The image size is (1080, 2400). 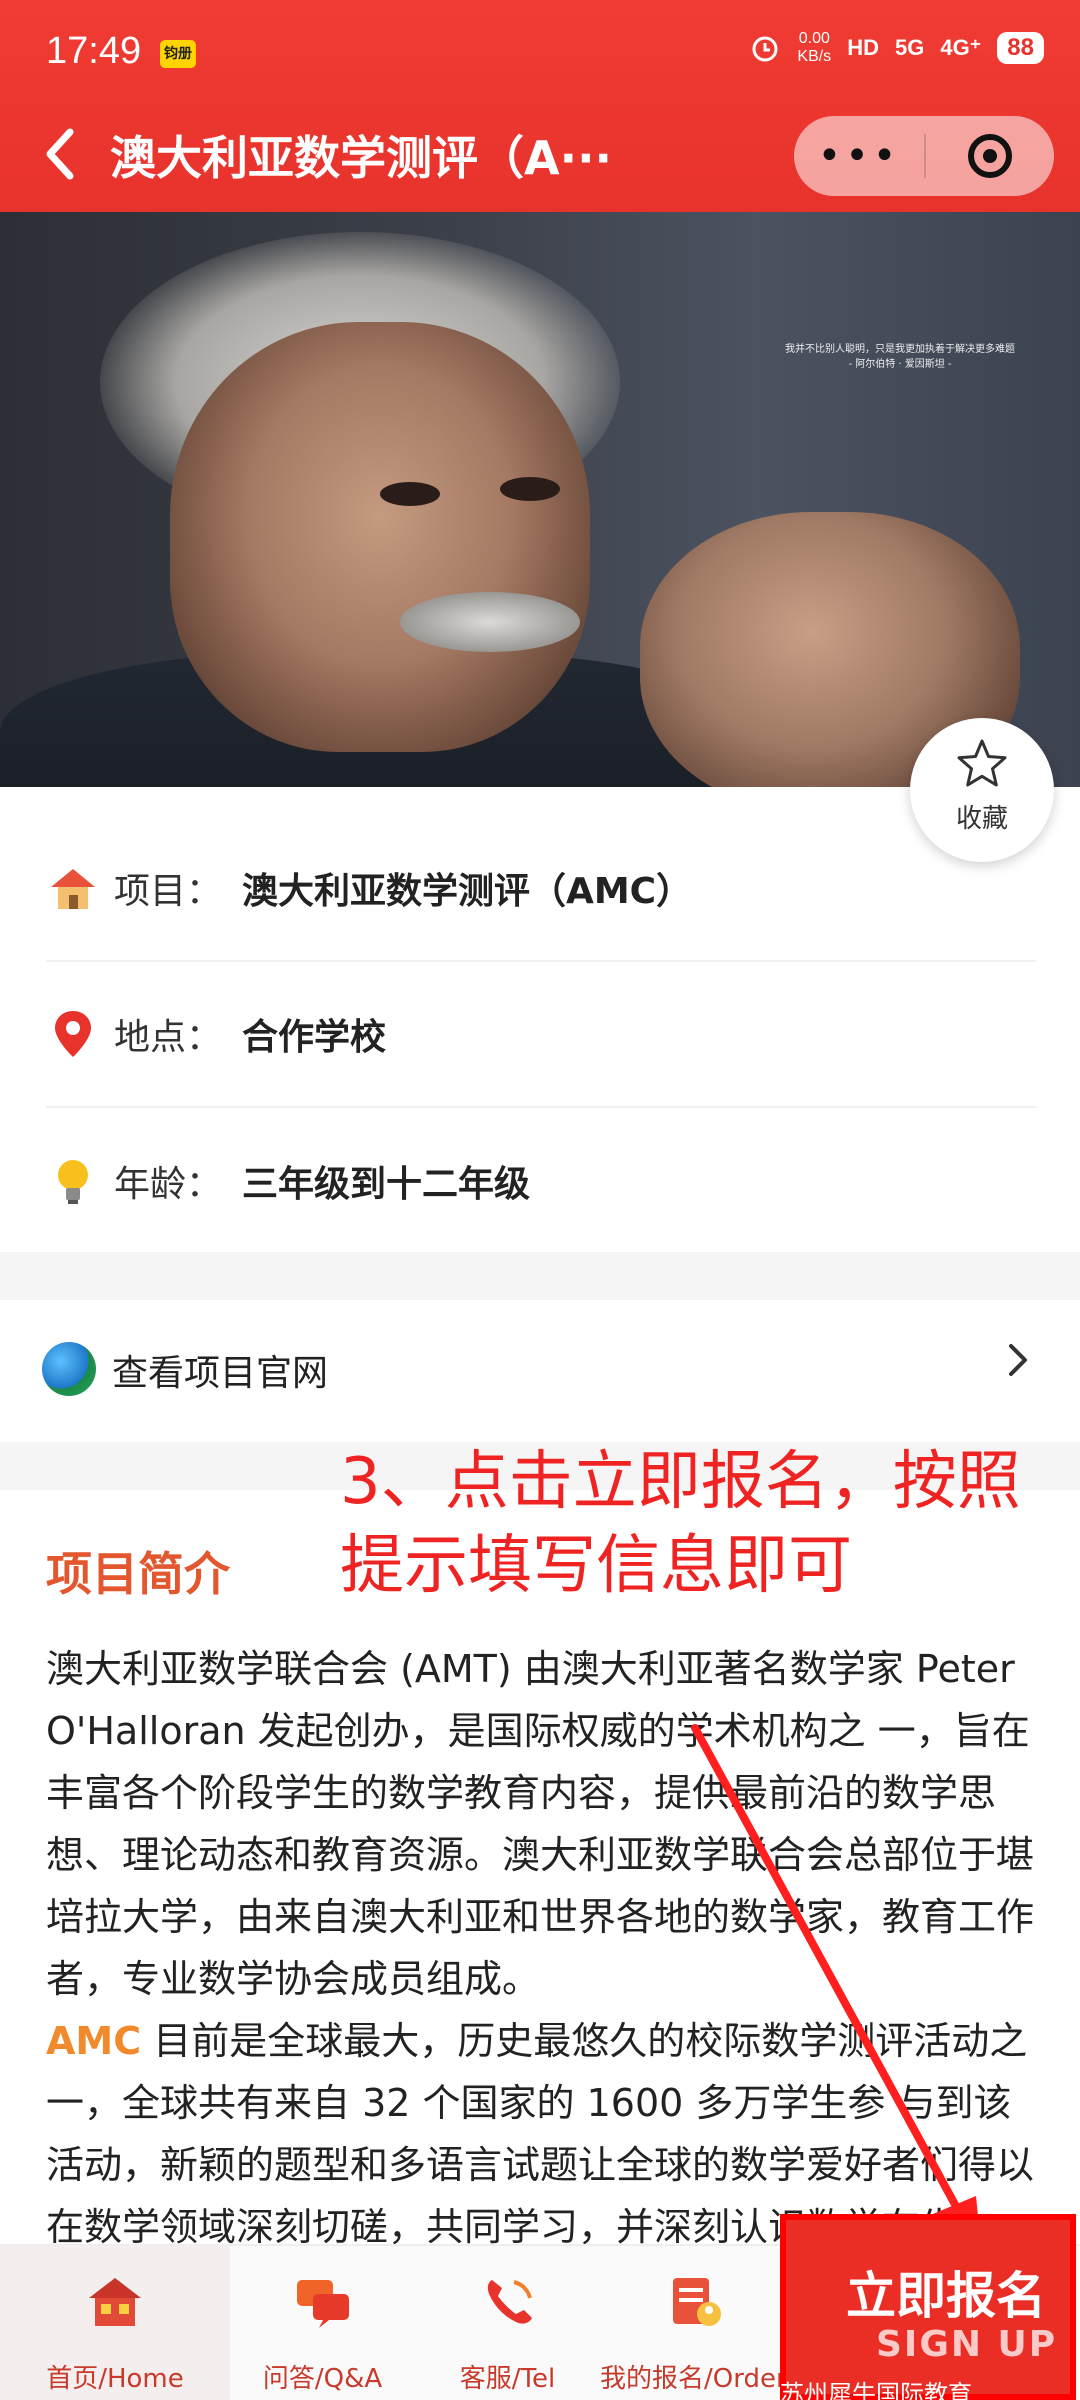 I want to click on chevron-left-icon, so click(x=60, y=154).